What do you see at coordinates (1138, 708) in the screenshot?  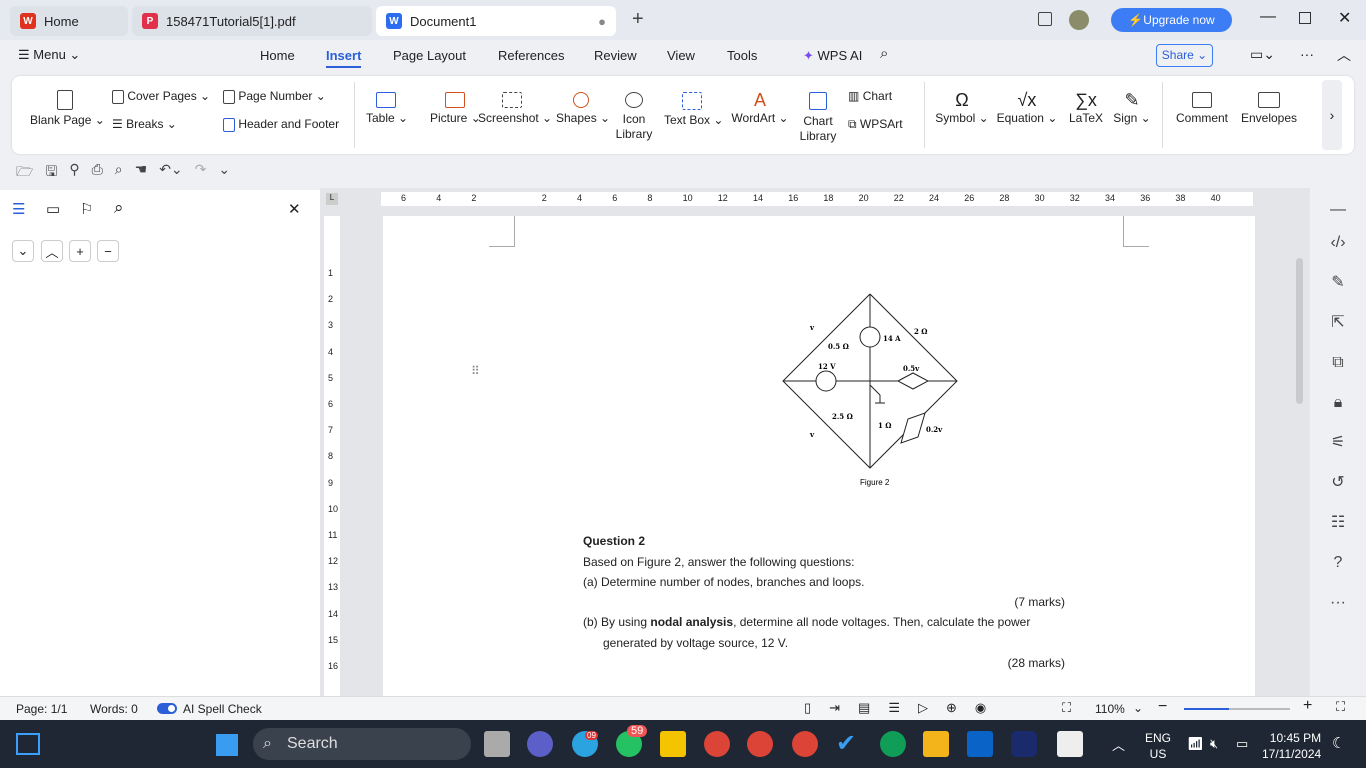 I see `zoom-dropdown-icon: ⌄` at bounding box center [1138, 708].